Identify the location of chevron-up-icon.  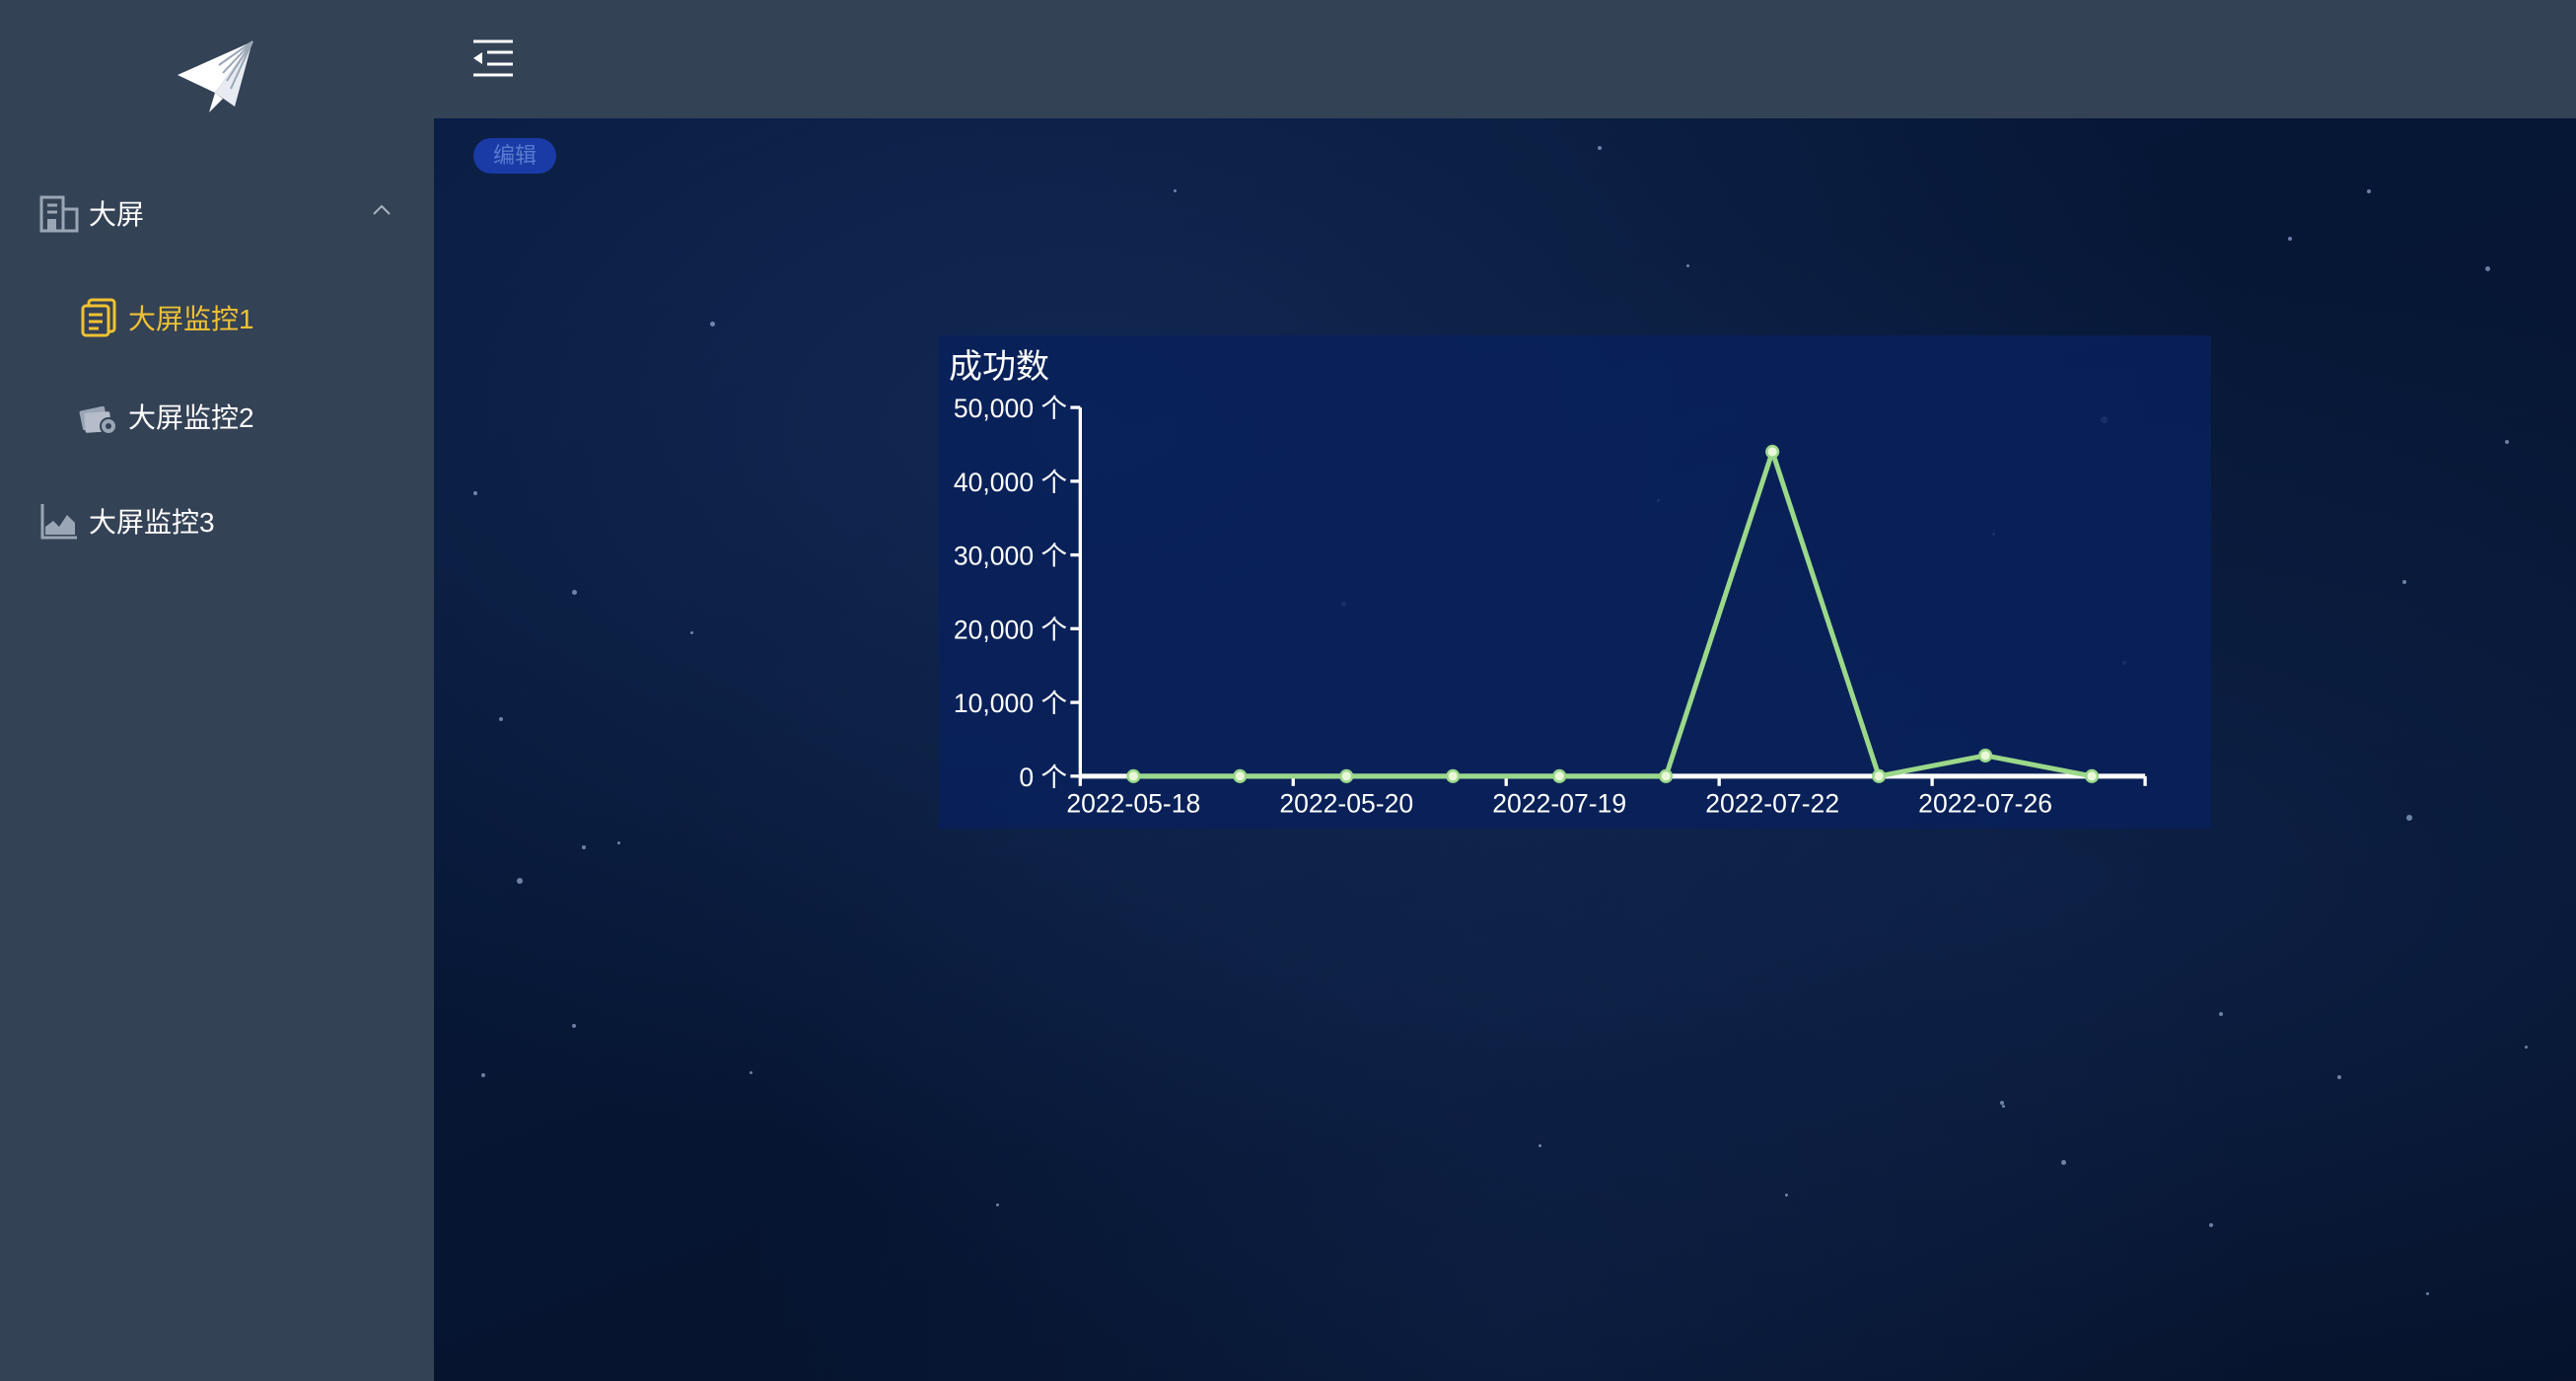
(382, 210).